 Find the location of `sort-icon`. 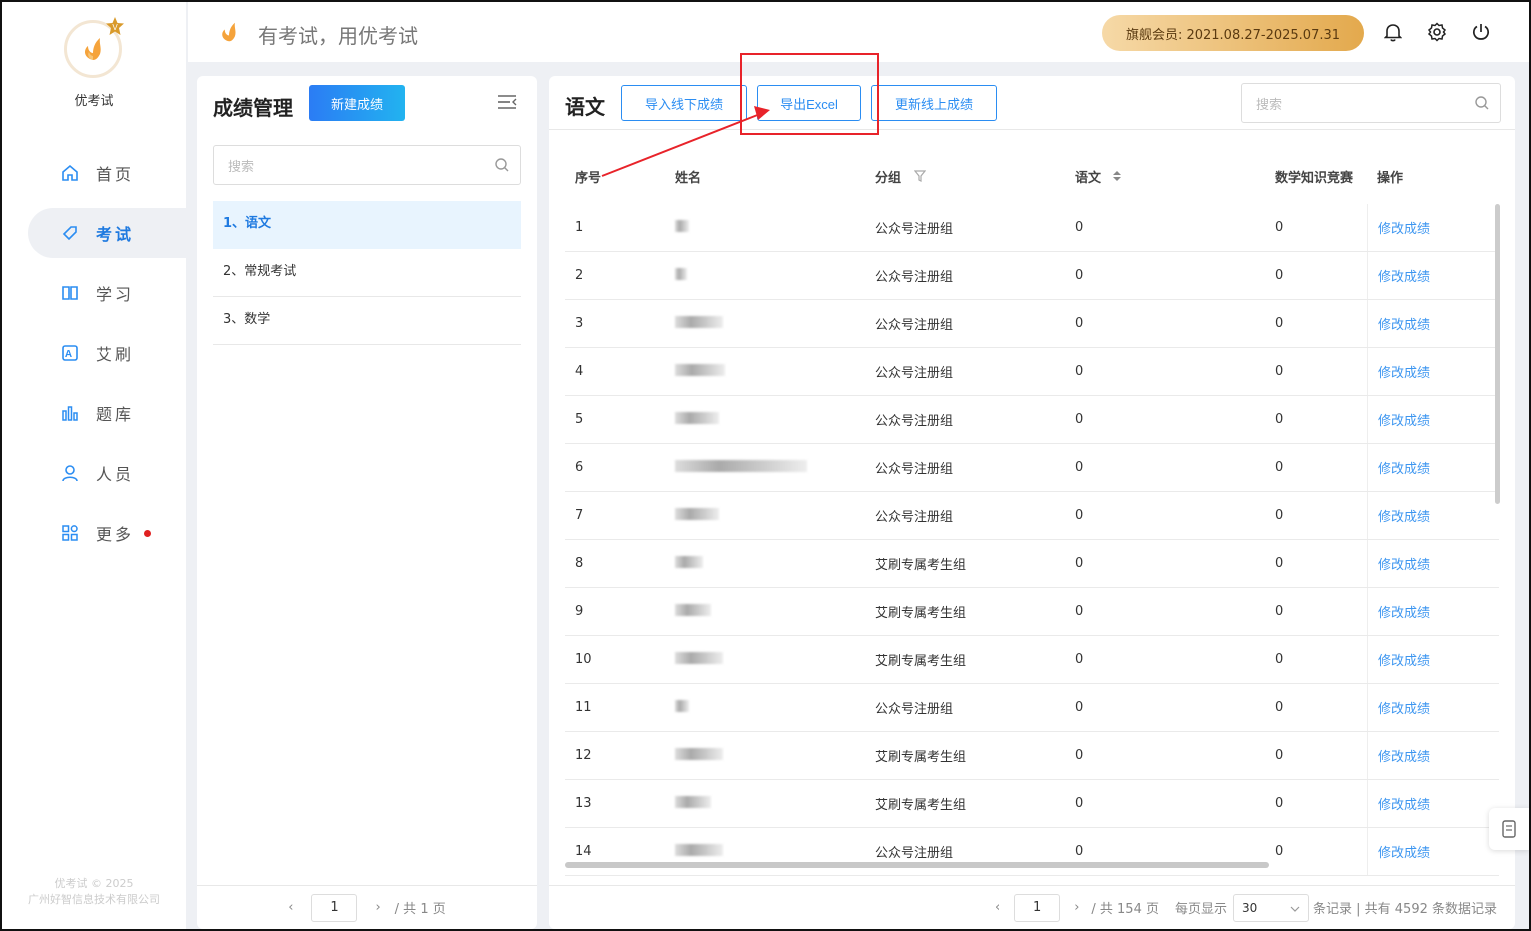

sort-icon is located at coordinates (1117, 178).